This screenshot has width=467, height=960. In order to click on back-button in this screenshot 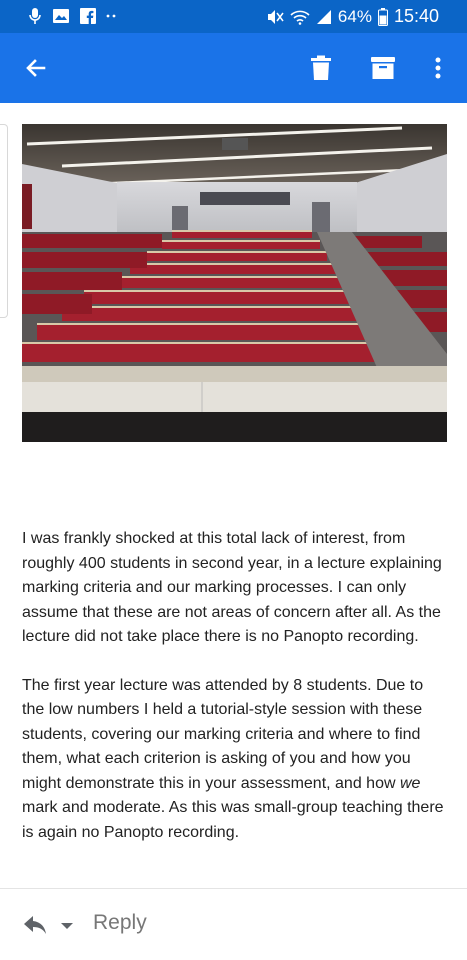, I will do `click(36, 68)`.